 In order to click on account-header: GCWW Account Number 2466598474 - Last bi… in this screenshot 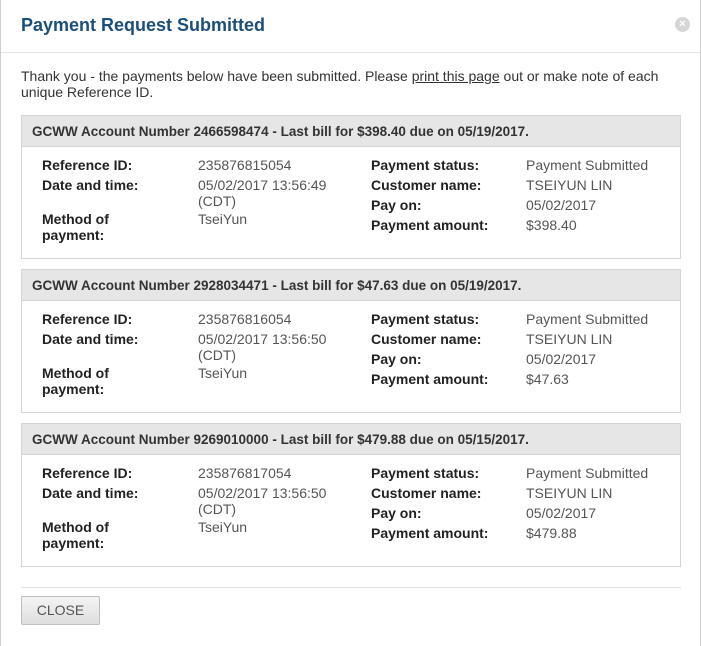, I will do `click(351, 131)`.